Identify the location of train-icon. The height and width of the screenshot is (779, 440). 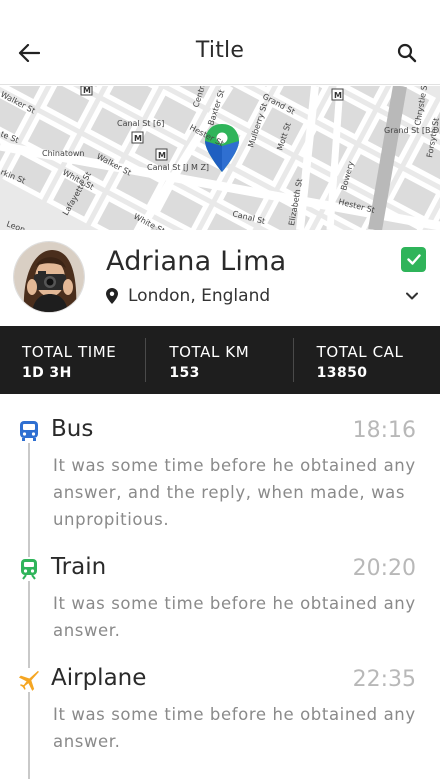
(29, 569).